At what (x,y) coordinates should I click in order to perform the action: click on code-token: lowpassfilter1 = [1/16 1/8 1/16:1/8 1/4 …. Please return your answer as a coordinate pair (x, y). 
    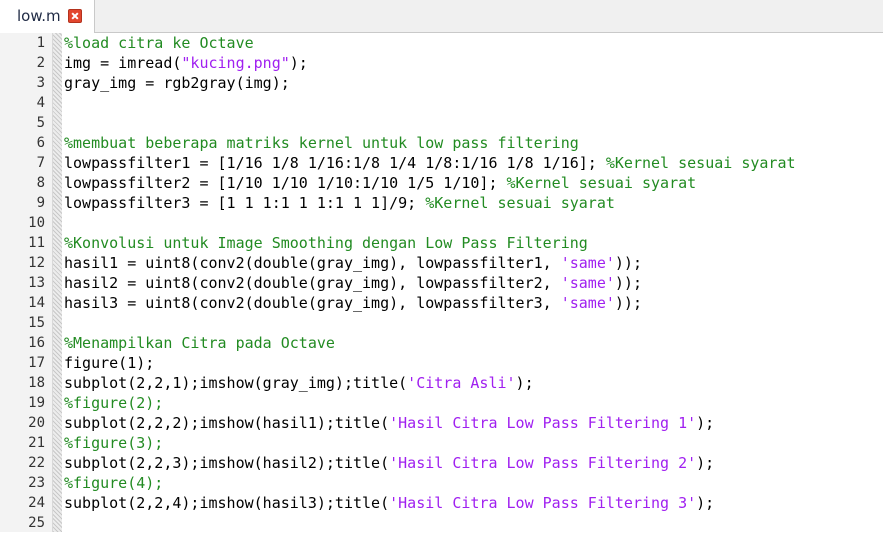
    Looking at the image, I should click on (335, 163).